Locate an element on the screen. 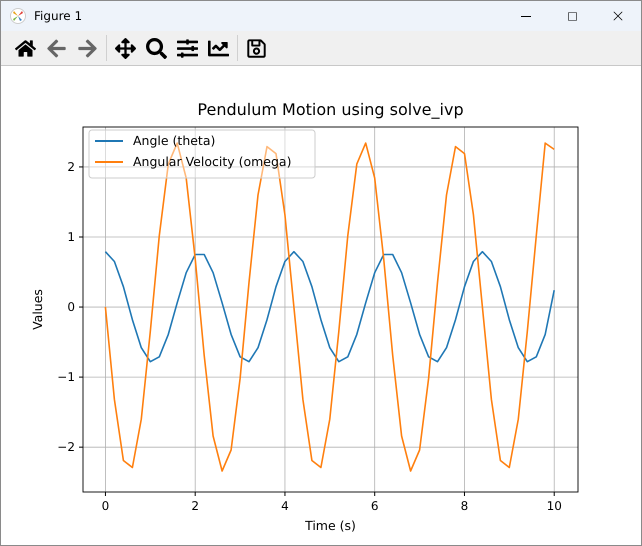 The image size is (642, 546). x-tick-label: 8 is located at coordinates (464, 506).